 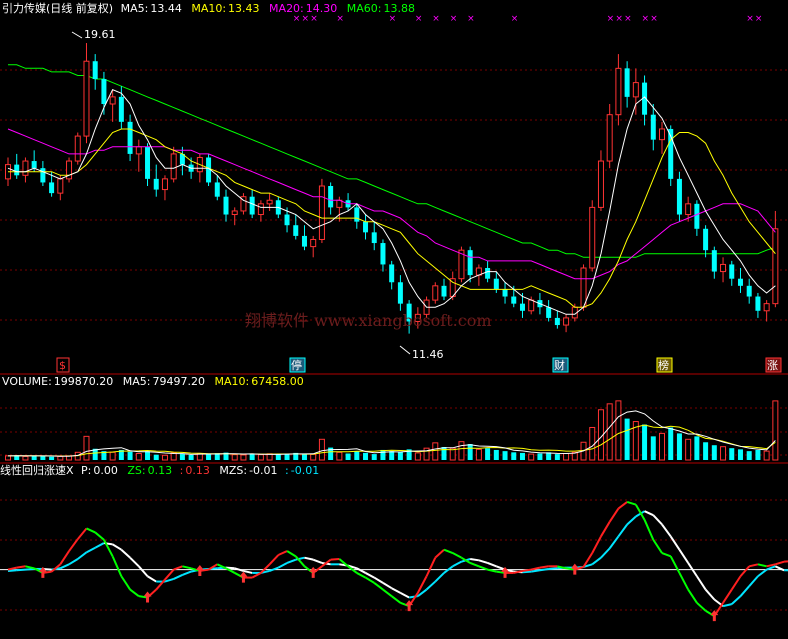 I want to click on event-tag-4: 榜, so click(x=664, y=365).